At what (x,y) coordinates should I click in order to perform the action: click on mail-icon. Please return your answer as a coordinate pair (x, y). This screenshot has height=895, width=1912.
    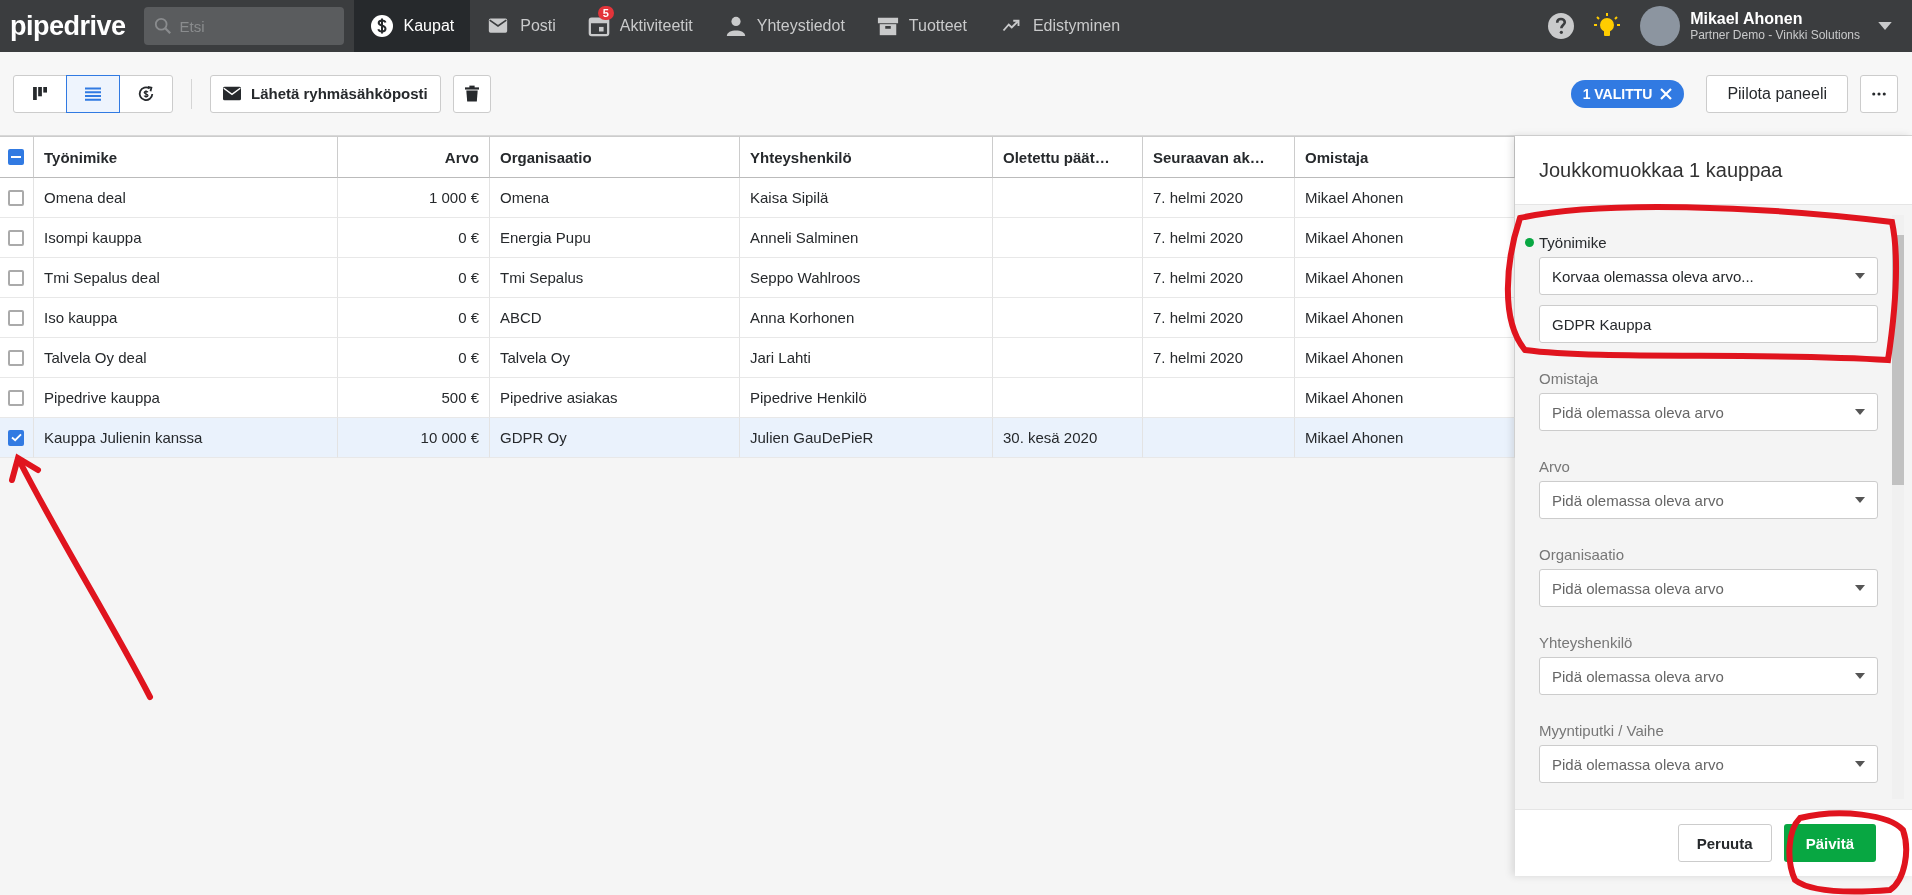
    Looking at the image, I should click on (232, 93).